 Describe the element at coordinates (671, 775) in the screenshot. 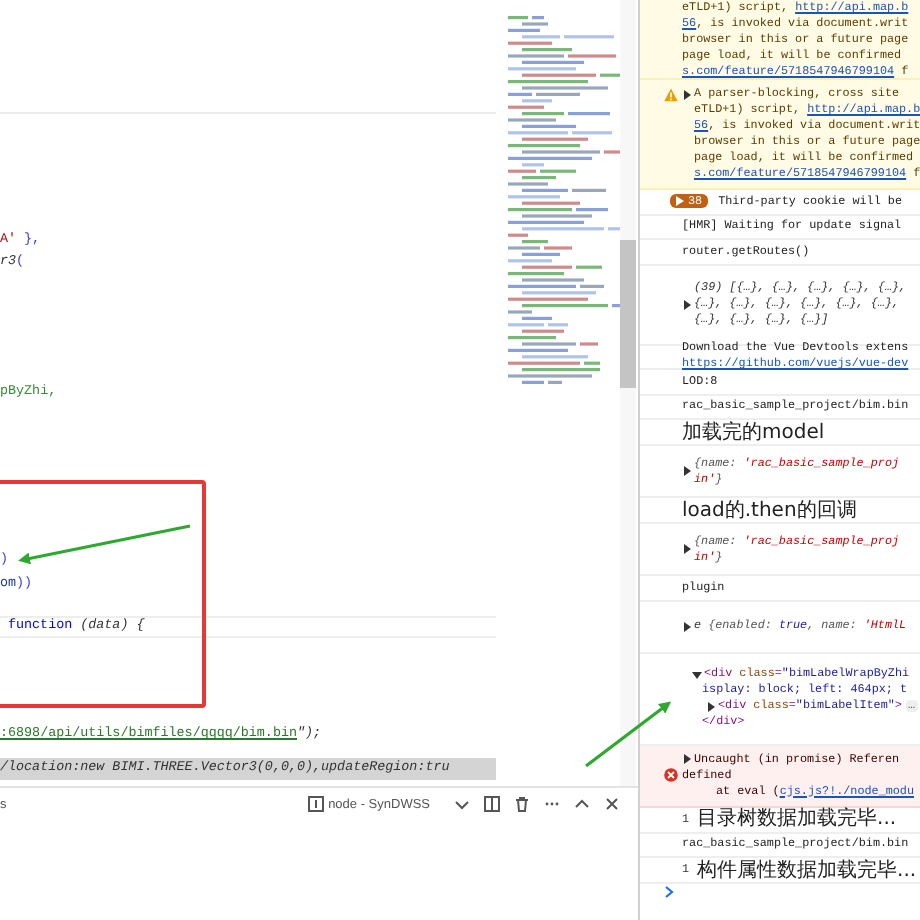

I see `error-icon` at that location.